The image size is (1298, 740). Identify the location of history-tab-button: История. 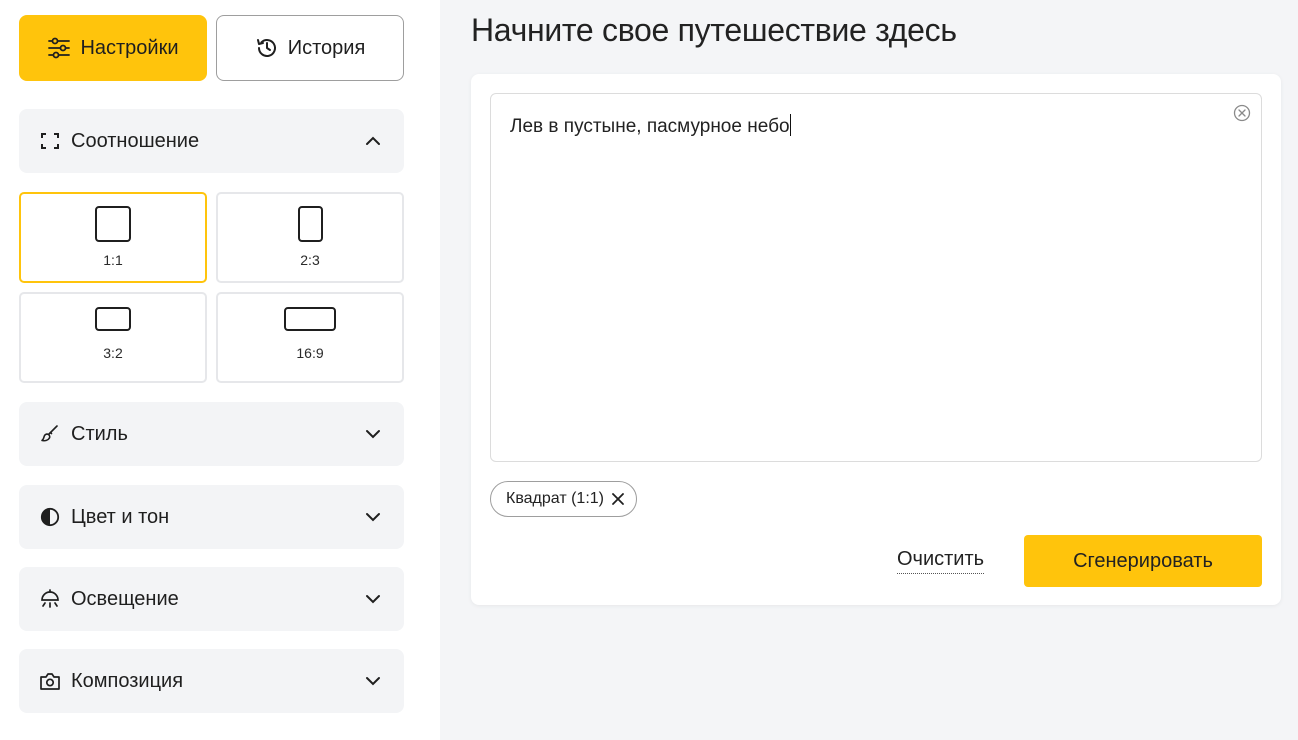
(310, 48).